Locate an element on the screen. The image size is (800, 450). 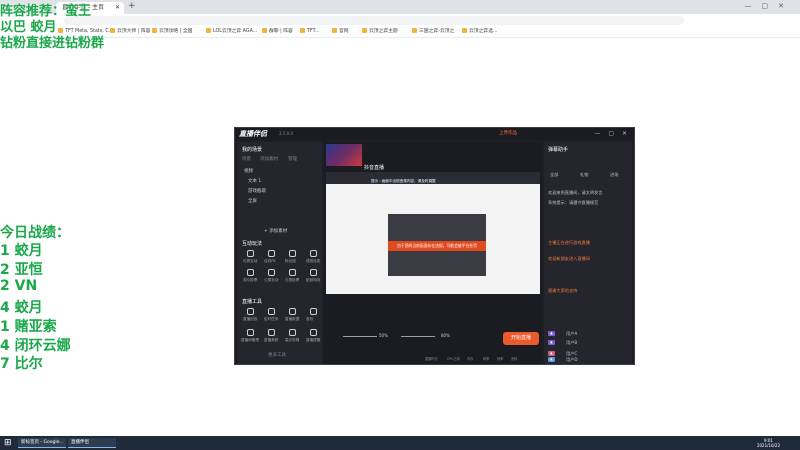
tool-label: 连线PK is located at coordinates (270, 261).